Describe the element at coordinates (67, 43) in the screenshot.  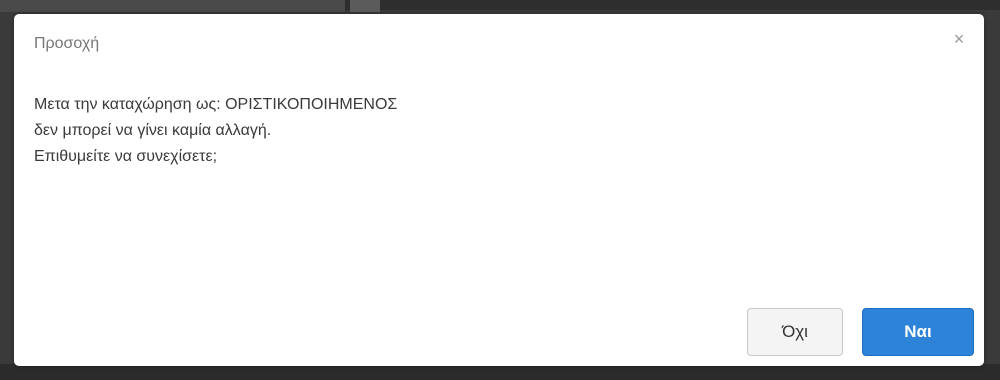
I see `dialog-title: Προσοχή` at that location.